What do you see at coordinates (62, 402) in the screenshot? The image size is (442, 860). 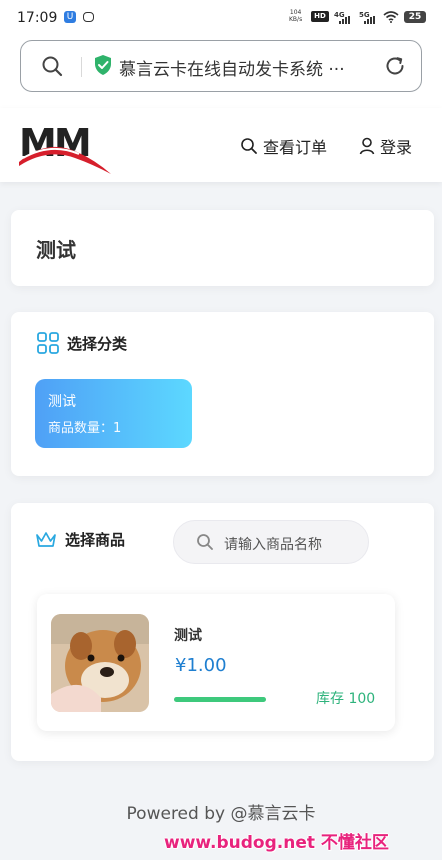 I see `category-name: 测试` at bounding box center [62, 402].